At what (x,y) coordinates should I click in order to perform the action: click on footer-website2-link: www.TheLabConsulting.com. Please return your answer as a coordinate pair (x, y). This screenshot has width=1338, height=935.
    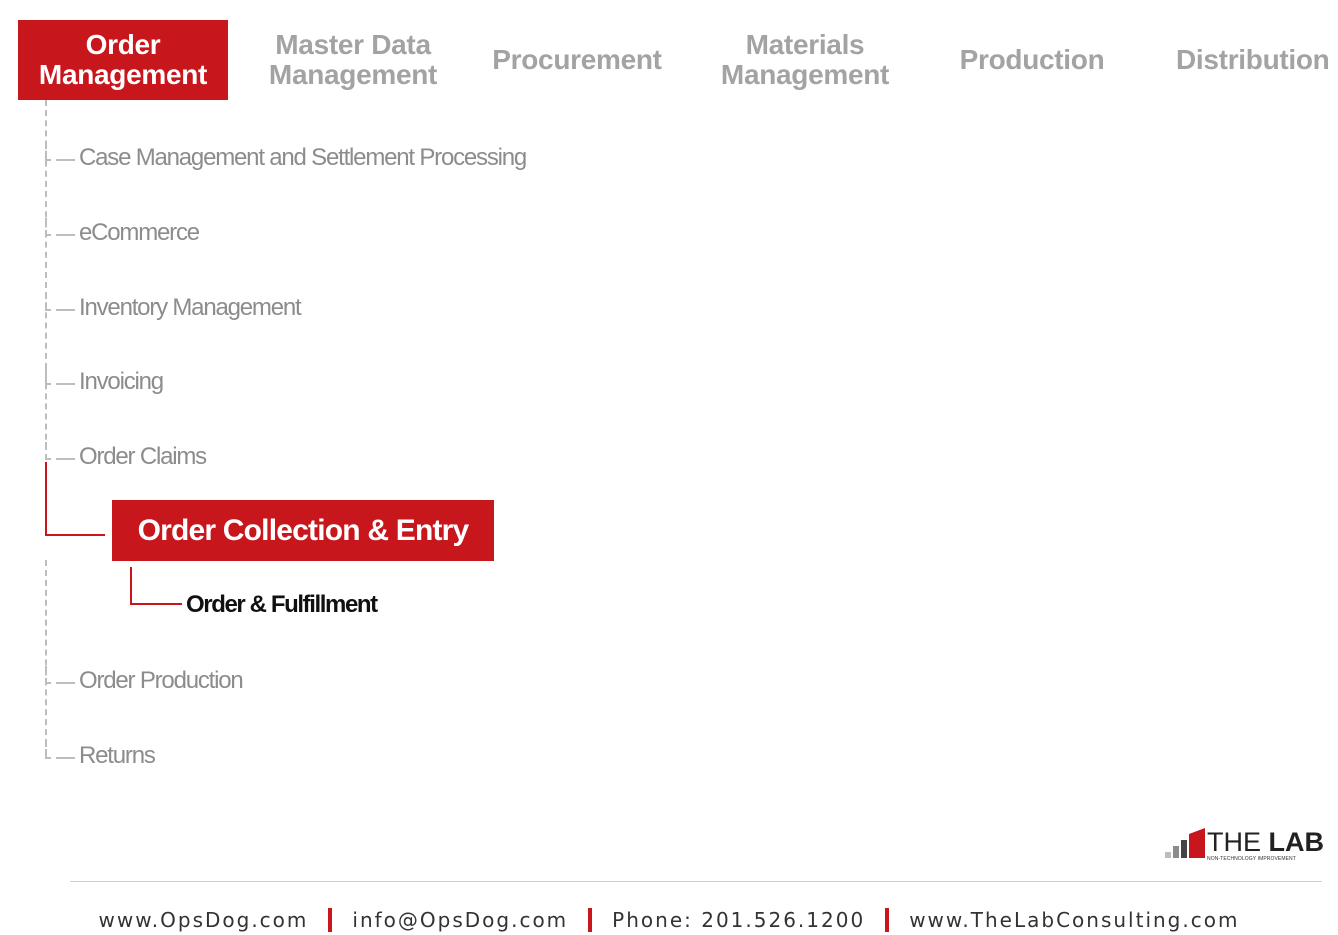
    Looking at the image, I should click on (1074, 920).